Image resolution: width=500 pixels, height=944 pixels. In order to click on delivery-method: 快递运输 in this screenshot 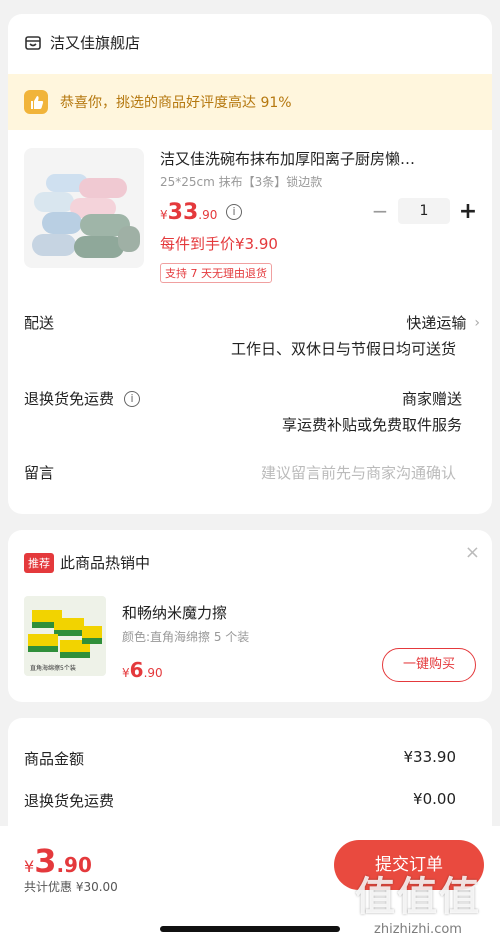, I will do `click(436, 323)`.